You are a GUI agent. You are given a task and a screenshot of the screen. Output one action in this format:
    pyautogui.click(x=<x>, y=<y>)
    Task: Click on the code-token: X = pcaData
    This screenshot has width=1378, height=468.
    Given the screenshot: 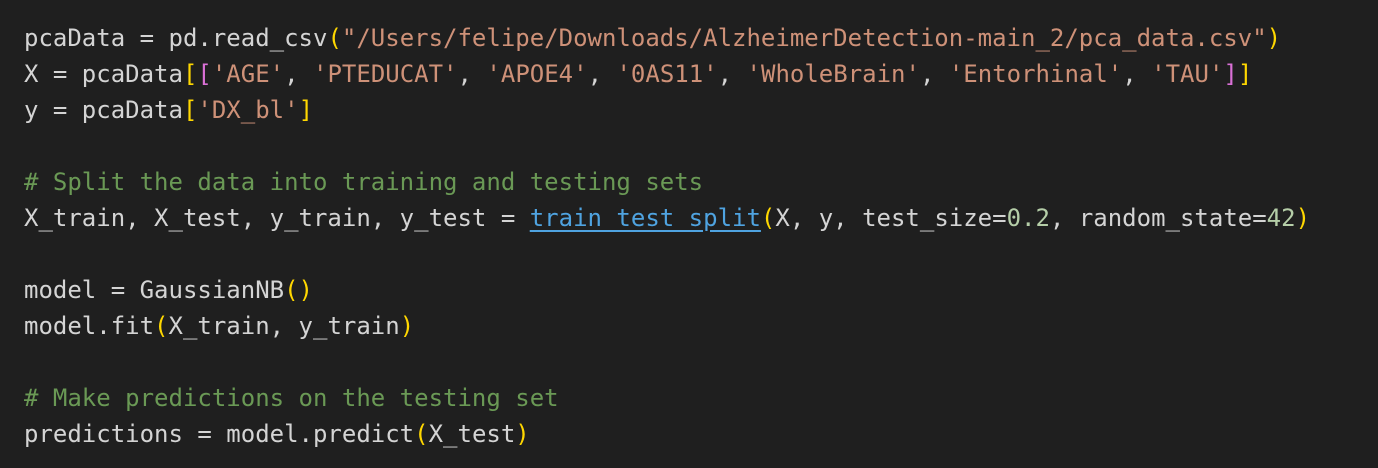 What is the action you would take?
    pyautogui.click(x=103, y=74)
    